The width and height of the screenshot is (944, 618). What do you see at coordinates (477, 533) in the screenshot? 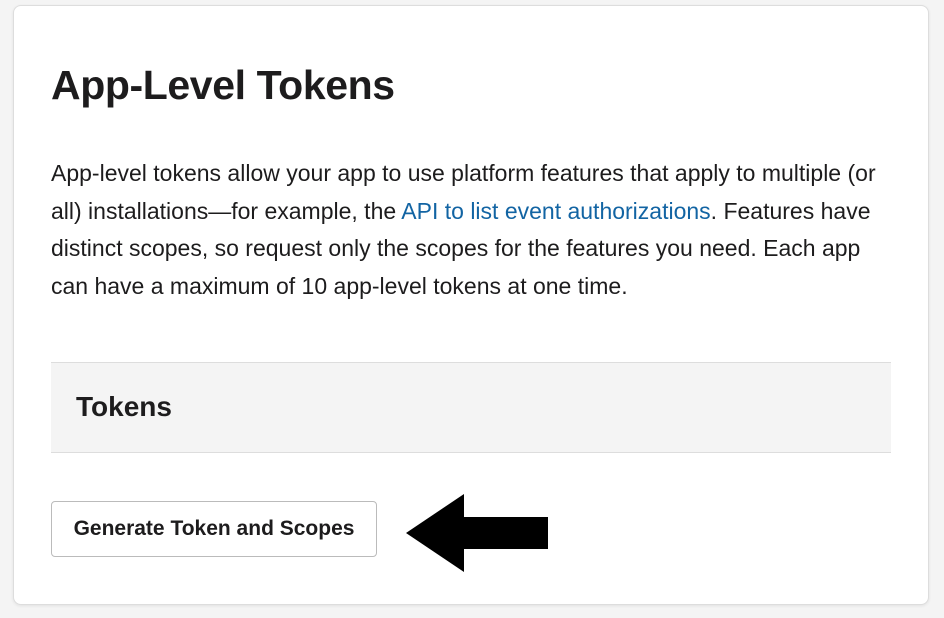
I see `left-arrow-icon` at bounding box center [477, 533].